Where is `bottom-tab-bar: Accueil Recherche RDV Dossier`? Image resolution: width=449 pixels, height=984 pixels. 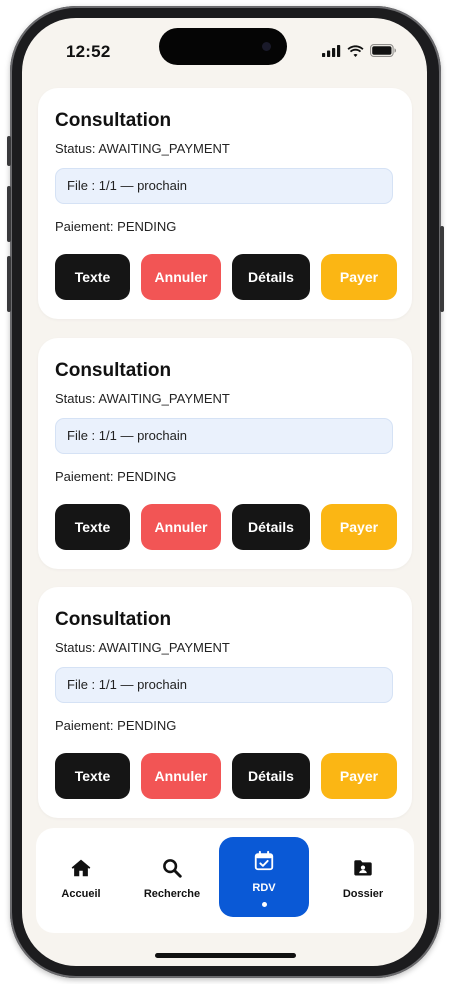 bottom-tab-bar: Accueil Recherche RDV Dossier is located at coordinates (225, 880).